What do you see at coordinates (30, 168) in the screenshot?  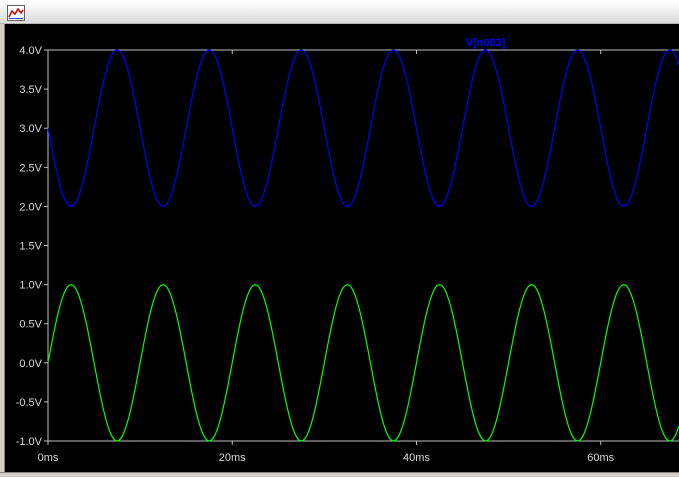 I see `y-tick-label: 2.5V` at bounding box center [30, 168].